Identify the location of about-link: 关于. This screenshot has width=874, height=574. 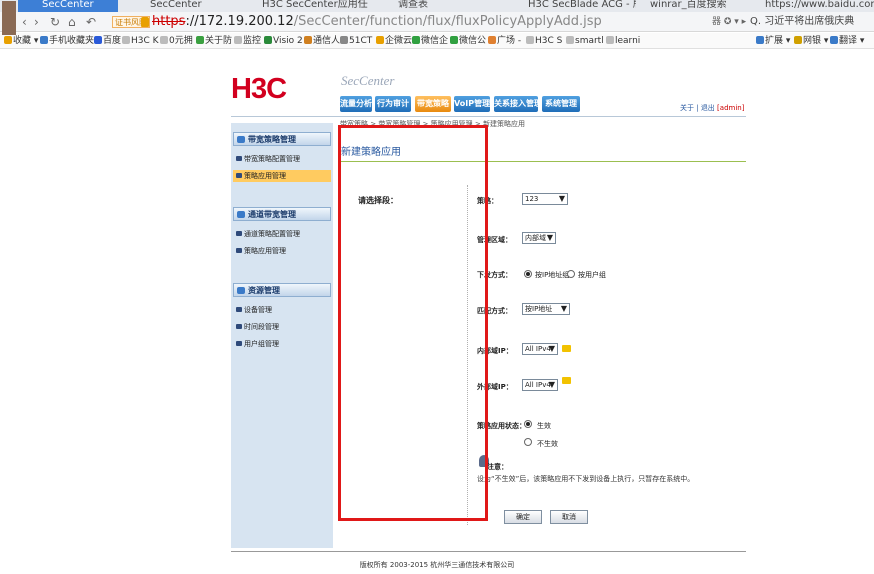
(687, 108).